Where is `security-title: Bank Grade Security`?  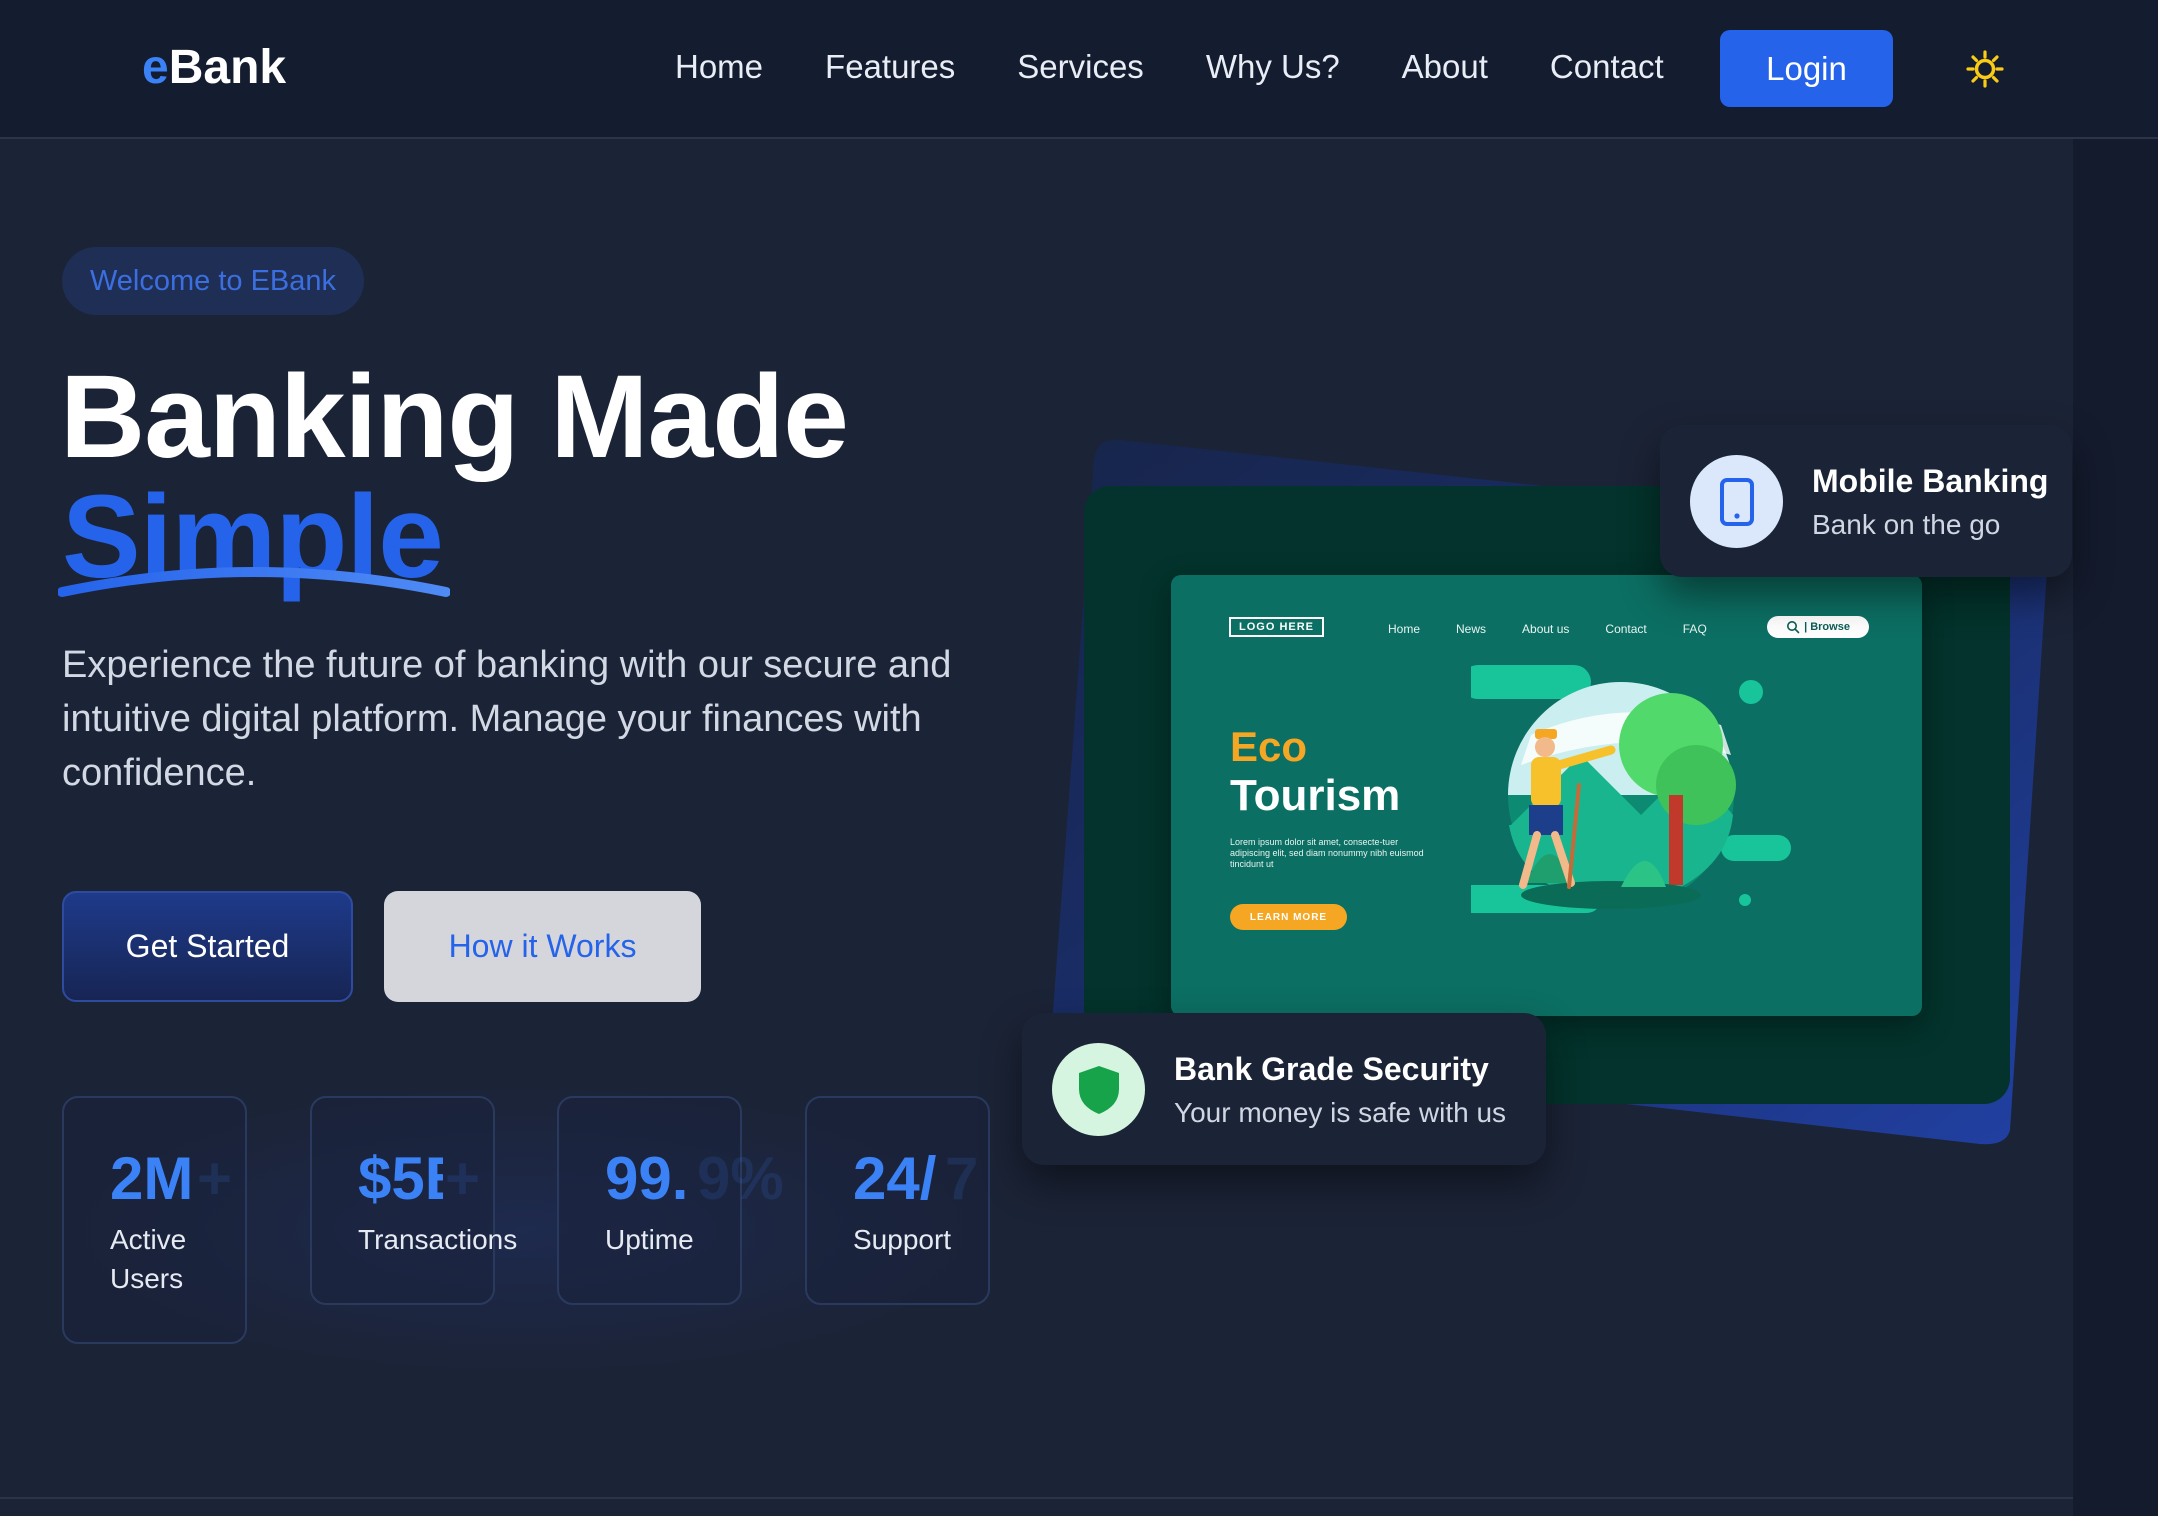 security-title: Bank Grade Security is located at coordinates (1331, 1069).